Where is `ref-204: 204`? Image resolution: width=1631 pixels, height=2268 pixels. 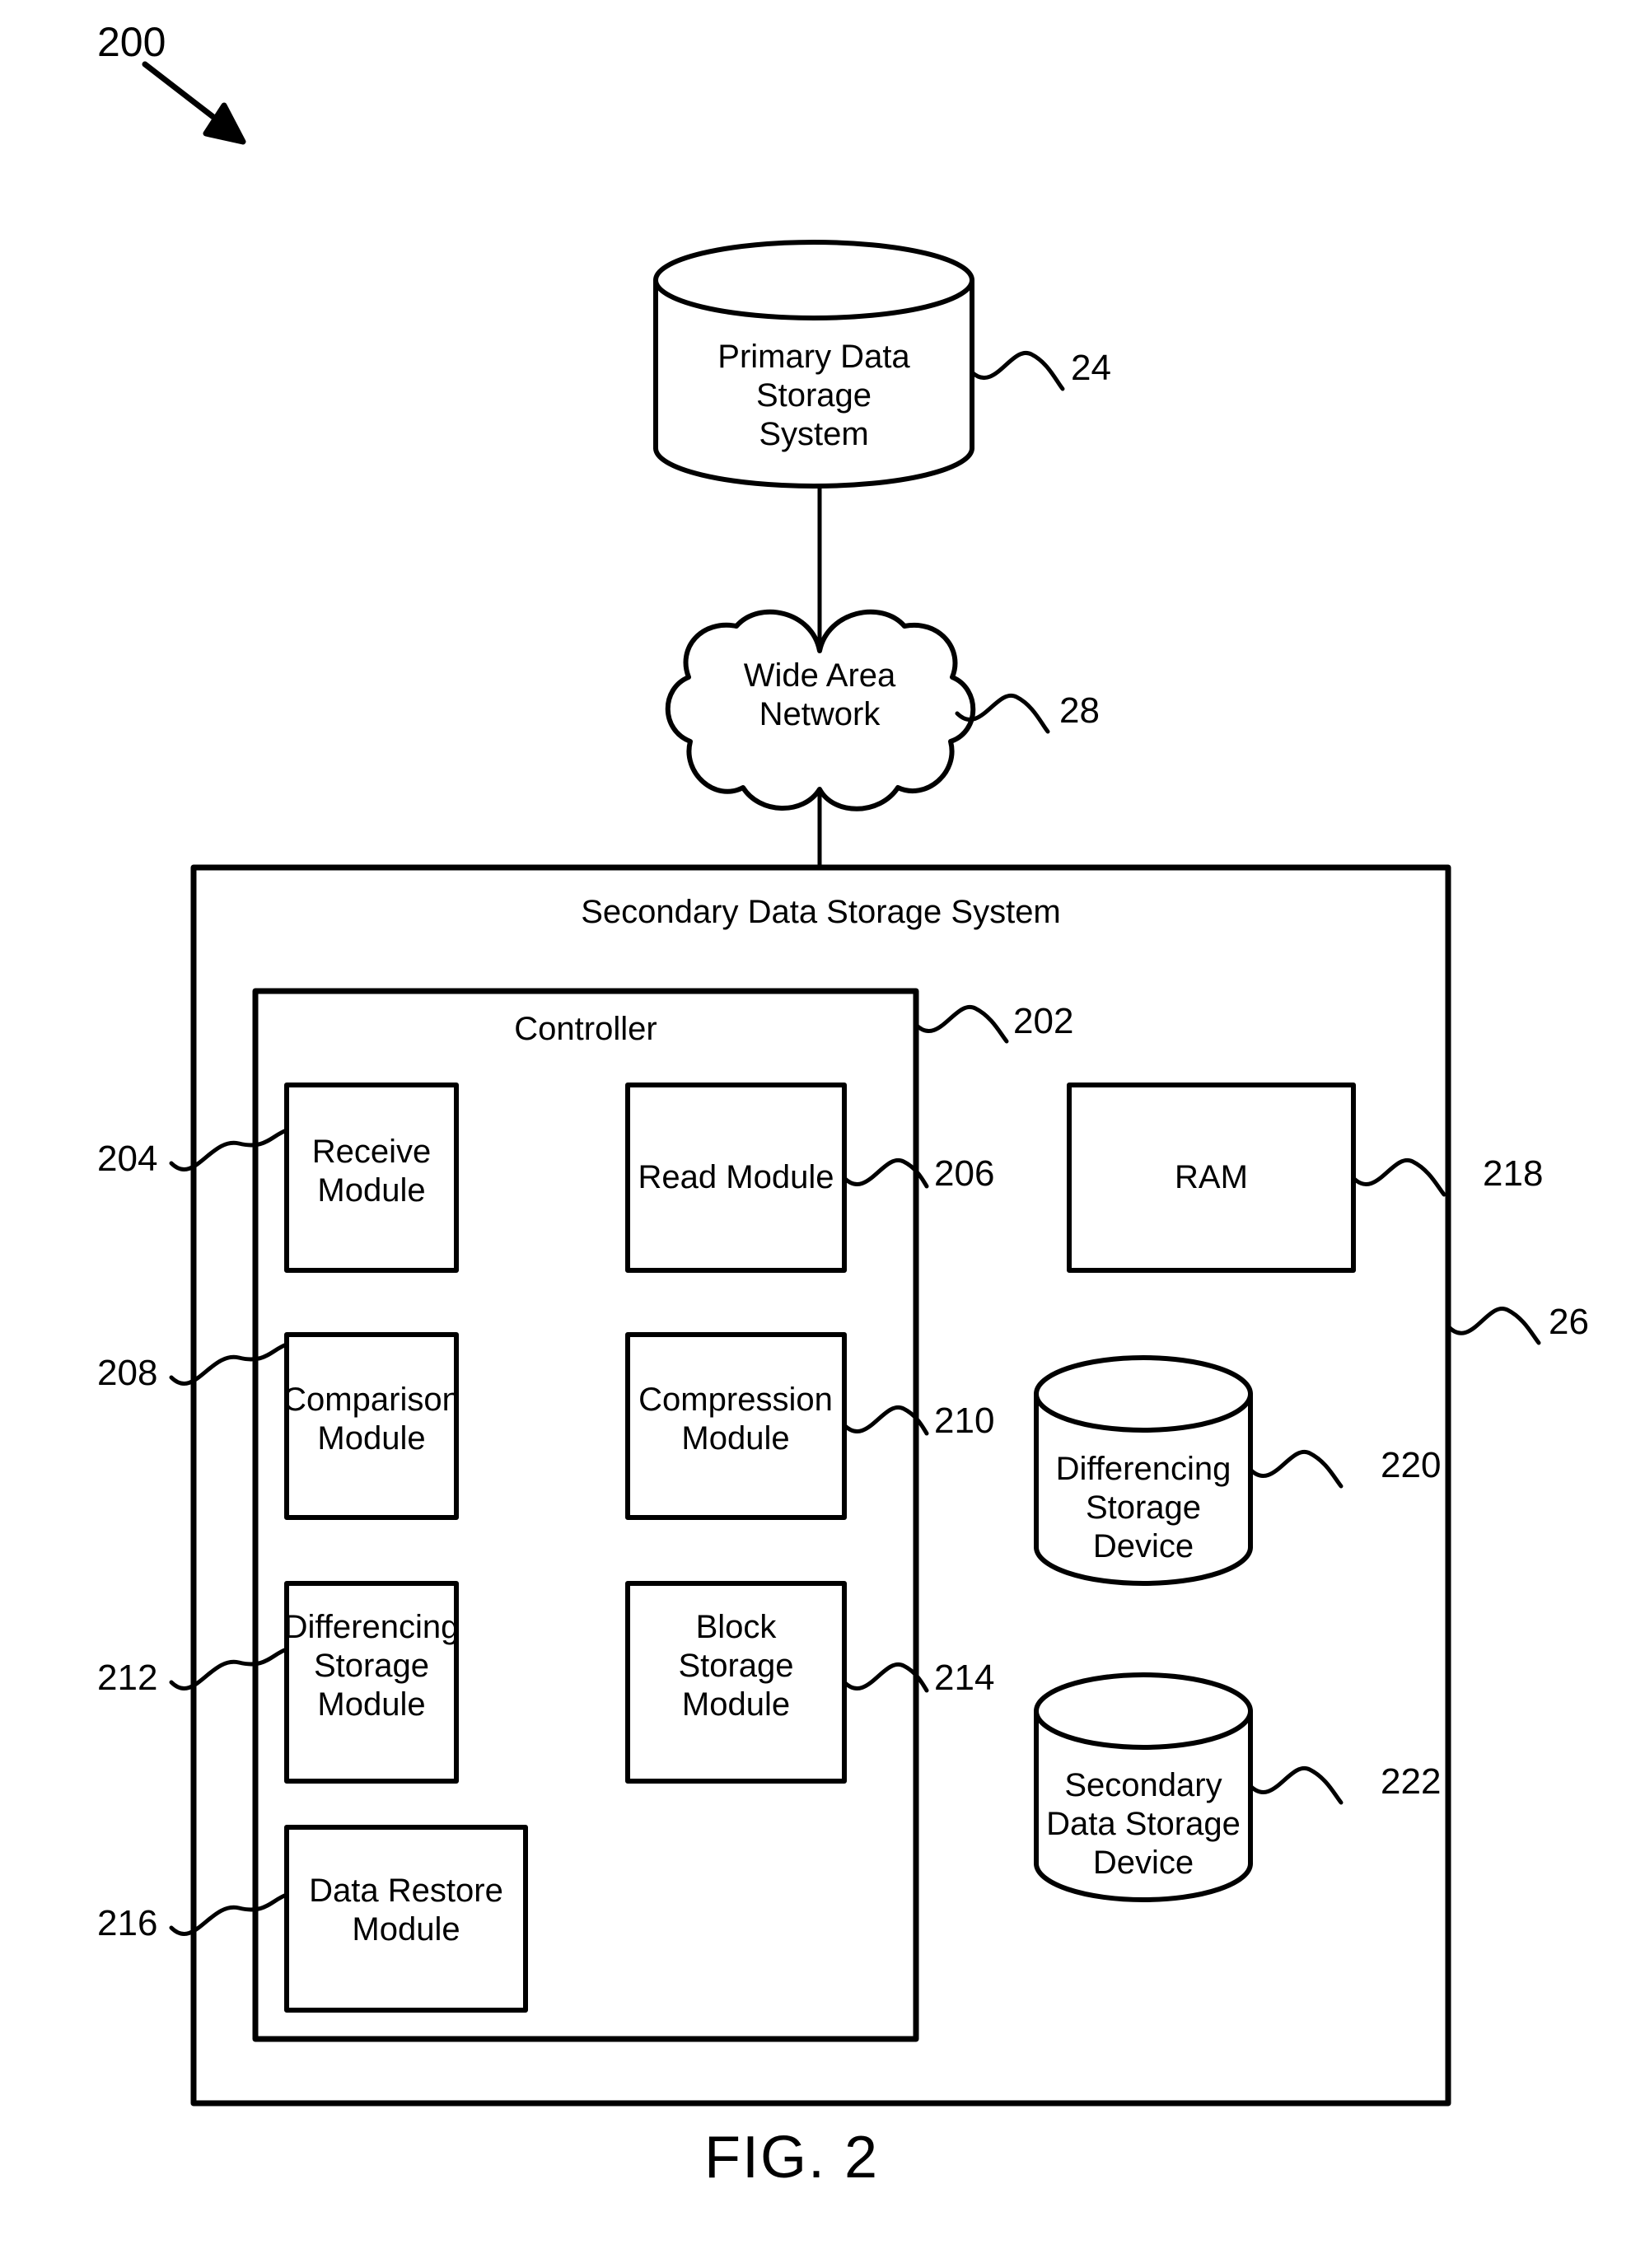 ref-204: 204 is located at coordinates (127, 1159).